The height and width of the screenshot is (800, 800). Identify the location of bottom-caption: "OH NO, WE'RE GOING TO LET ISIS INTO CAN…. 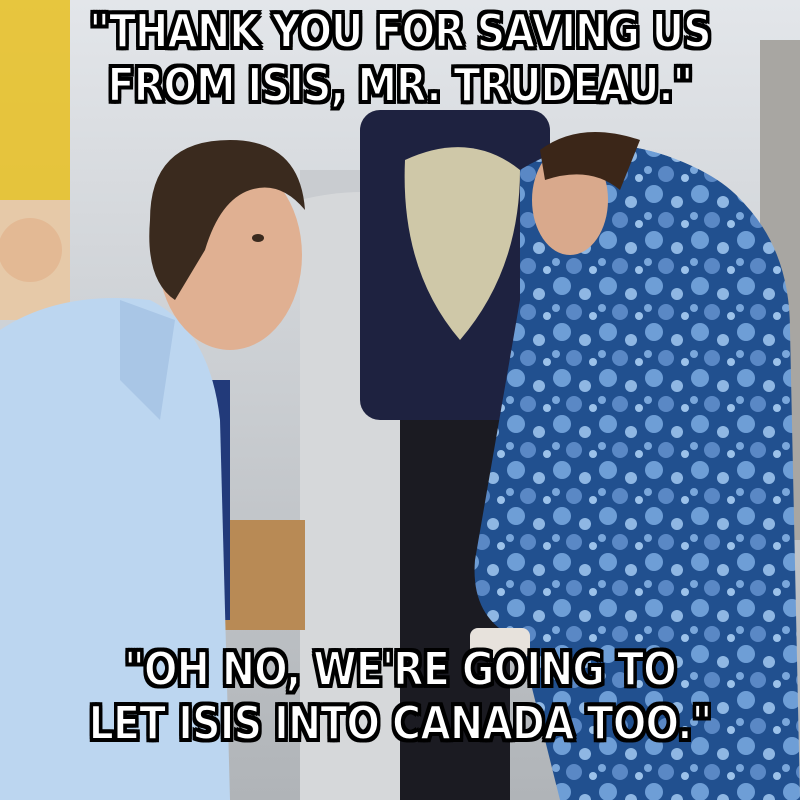
(400, 696).